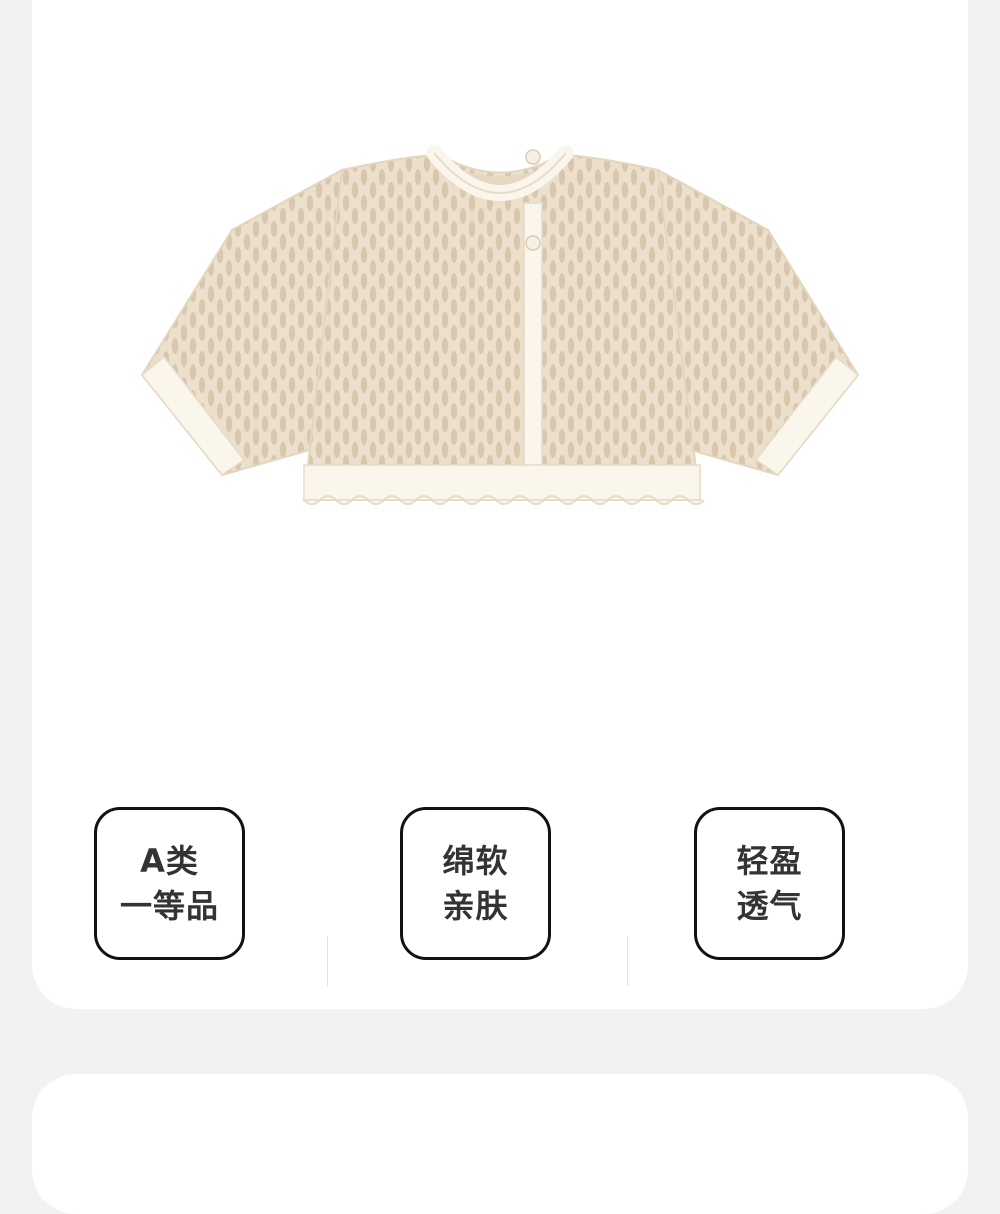  What do you see at coordinates (769, 905) in the screenshot?
I see `feature-badge-text: 透气` at bounding box center [769, 905].